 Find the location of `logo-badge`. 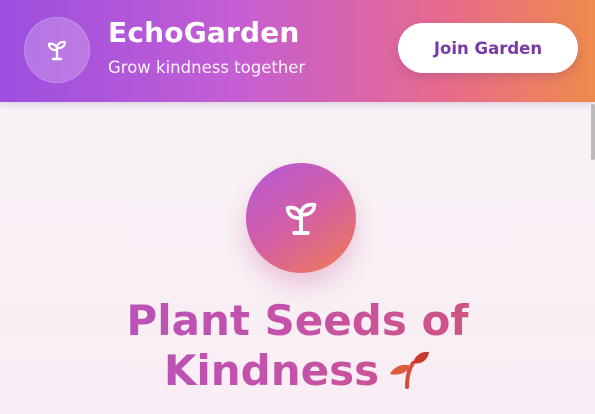

logo-badge is located at coordinates (57, 50).